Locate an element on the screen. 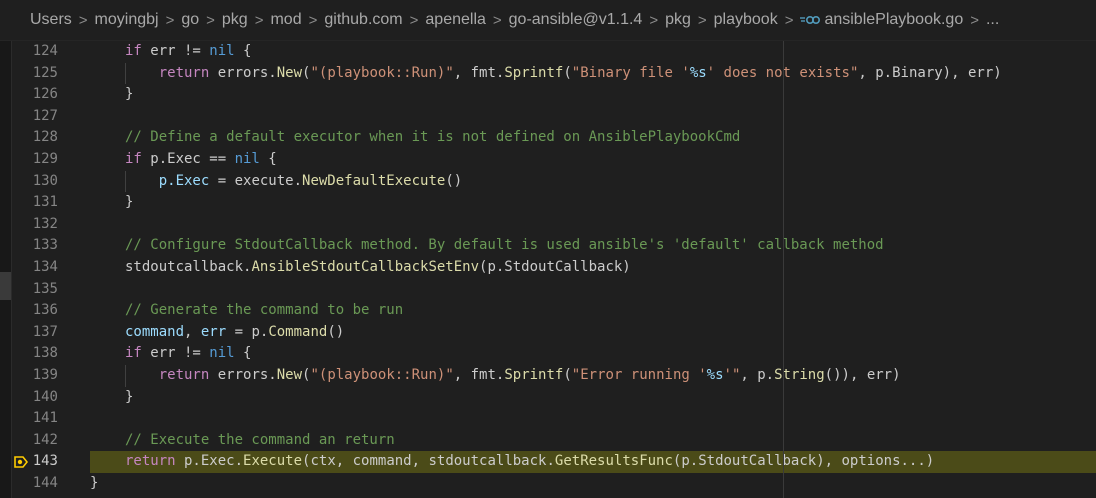 This screenshot has width=1096, height=498. code-token: Command is located at coordinates (298, 331).